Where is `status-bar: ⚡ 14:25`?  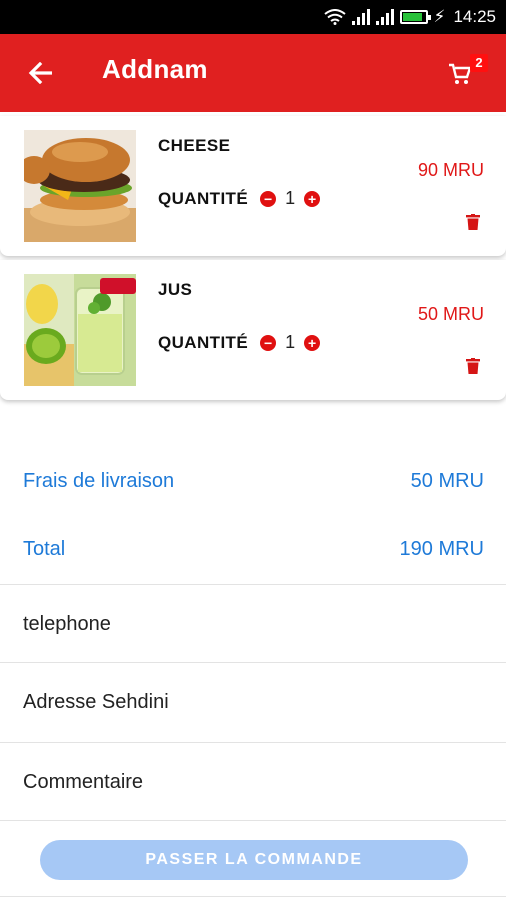
status-bar: ⚡ 14:25 is located at coordinates (253, 17).